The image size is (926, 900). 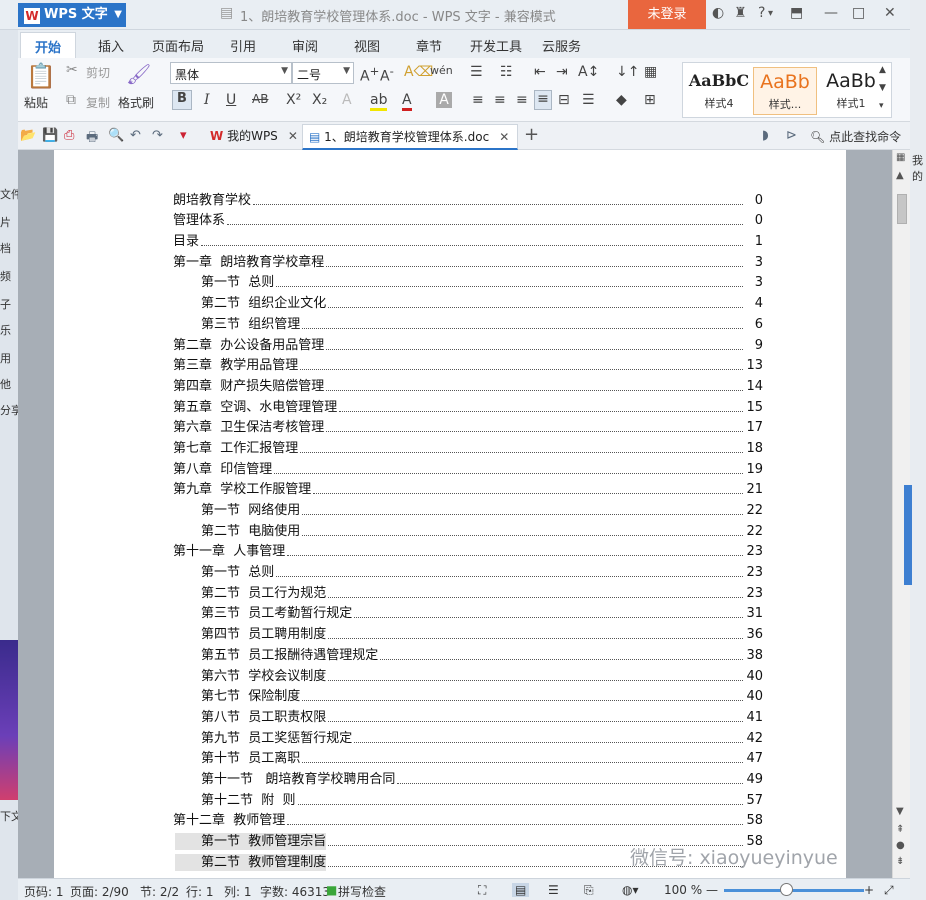 What do you see at coordinates (44, 891) in the screenshot?
I see `status-page-number: 页码: 1` at bounding box center [44, 891].